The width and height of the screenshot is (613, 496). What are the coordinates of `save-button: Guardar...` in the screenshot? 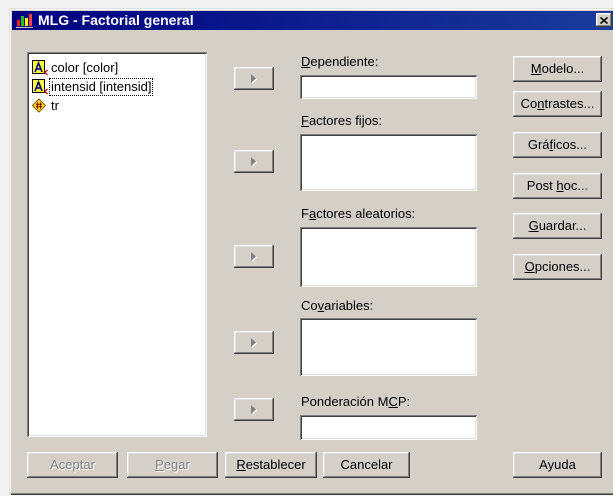 It's located at (557, 226).